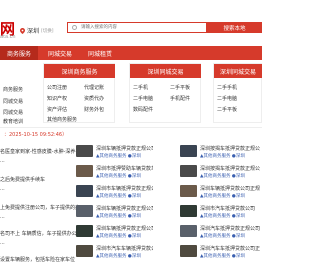  I want to click on listing-title: 深圳市汽车车辆抵押贷款公司 全部不看 车辆, so click(124, 248).